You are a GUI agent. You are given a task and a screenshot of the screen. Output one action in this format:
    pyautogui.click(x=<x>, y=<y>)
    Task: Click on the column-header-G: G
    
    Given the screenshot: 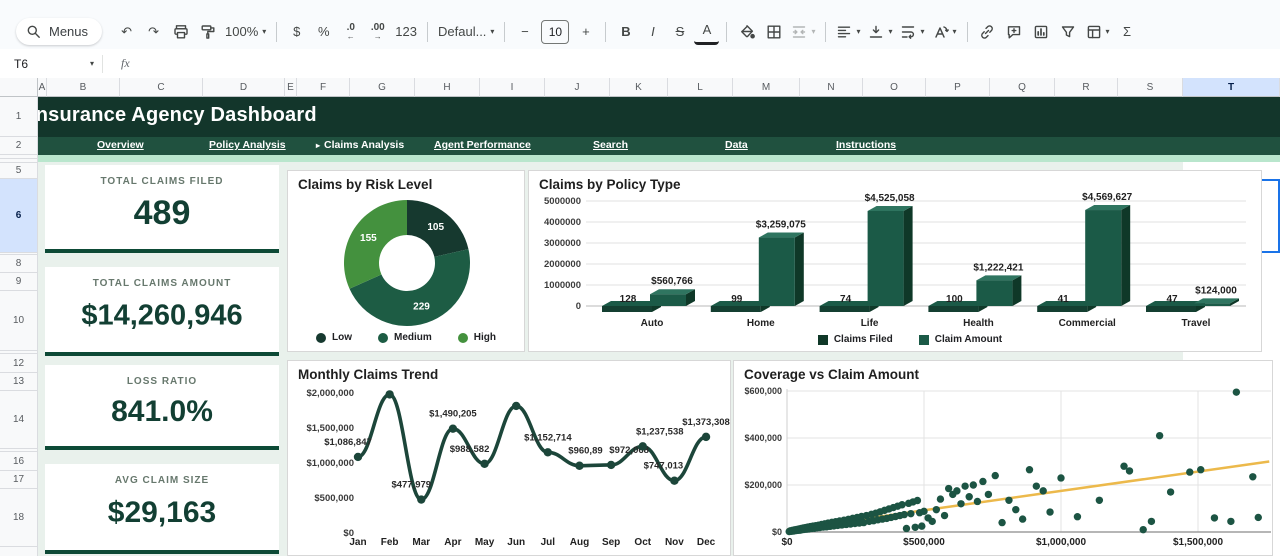 What is the action you would take?
    pyautogui.click(x=382, y=87)
    